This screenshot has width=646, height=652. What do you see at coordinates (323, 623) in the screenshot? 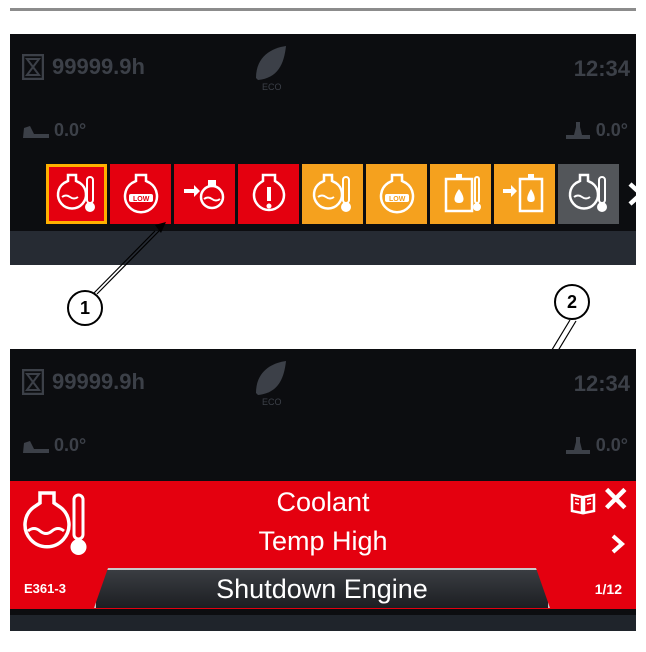
I see `status-bar` at bounding box center [323, 623].